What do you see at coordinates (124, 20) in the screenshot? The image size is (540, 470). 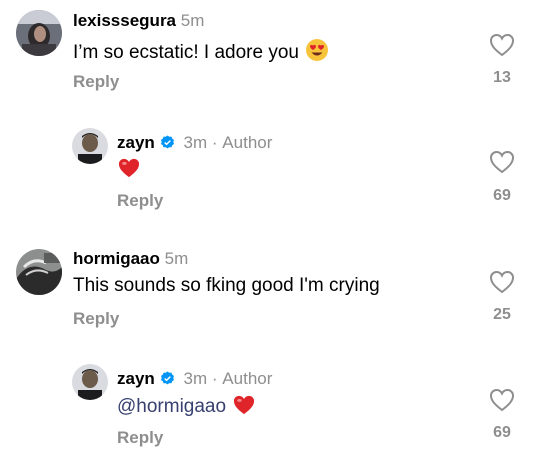 I see `username: lexisssegura` at bounding box center [124, 20].